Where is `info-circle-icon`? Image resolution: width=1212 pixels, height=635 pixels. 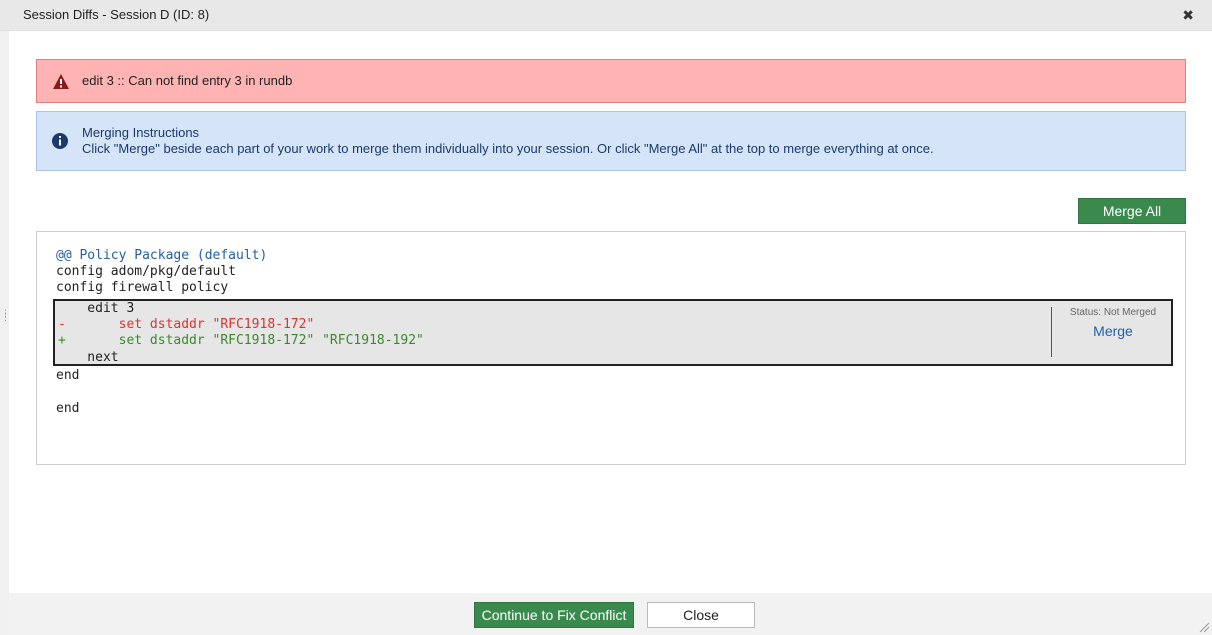
info-circle-icon is located at coordinates (60, 141).